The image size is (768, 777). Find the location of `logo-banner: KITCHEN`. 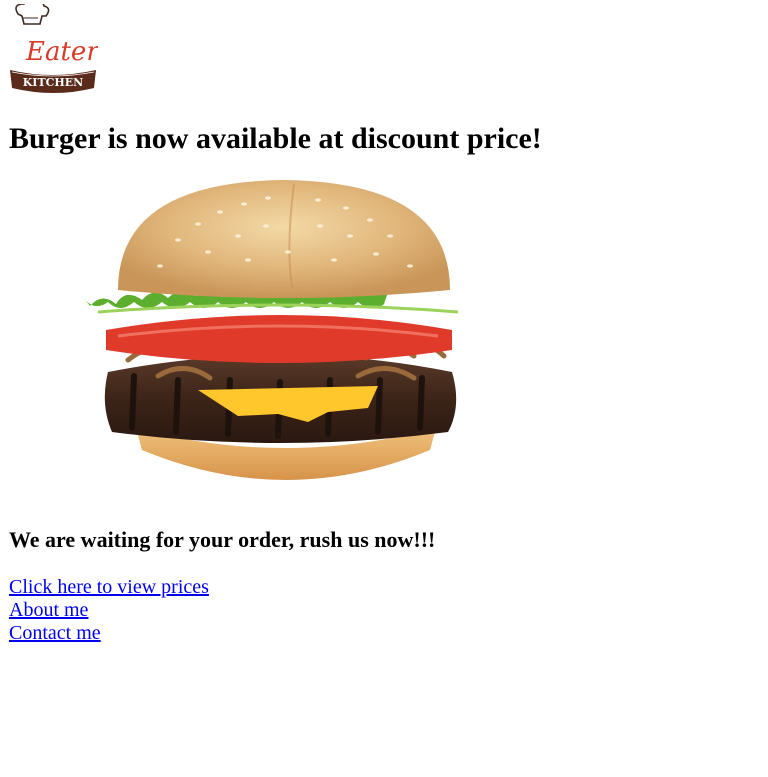

logo-banner: KITCHEN is located at coordinates (53, 81).